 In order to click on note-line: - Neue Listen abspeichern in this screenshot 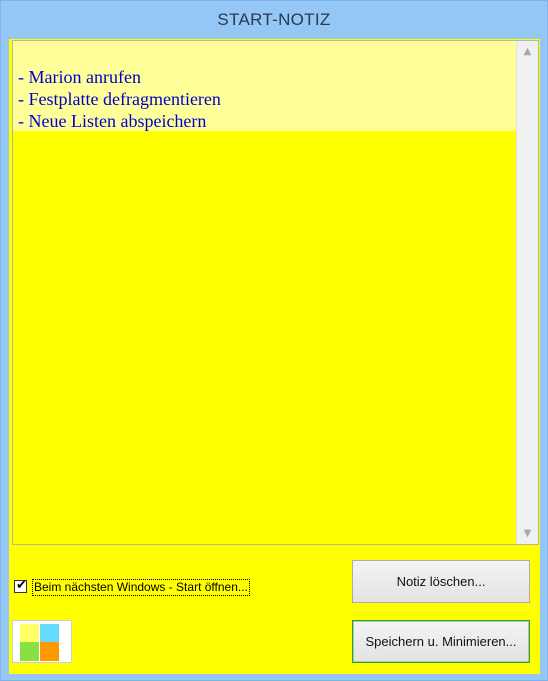, I will do `click(112, 121)`.